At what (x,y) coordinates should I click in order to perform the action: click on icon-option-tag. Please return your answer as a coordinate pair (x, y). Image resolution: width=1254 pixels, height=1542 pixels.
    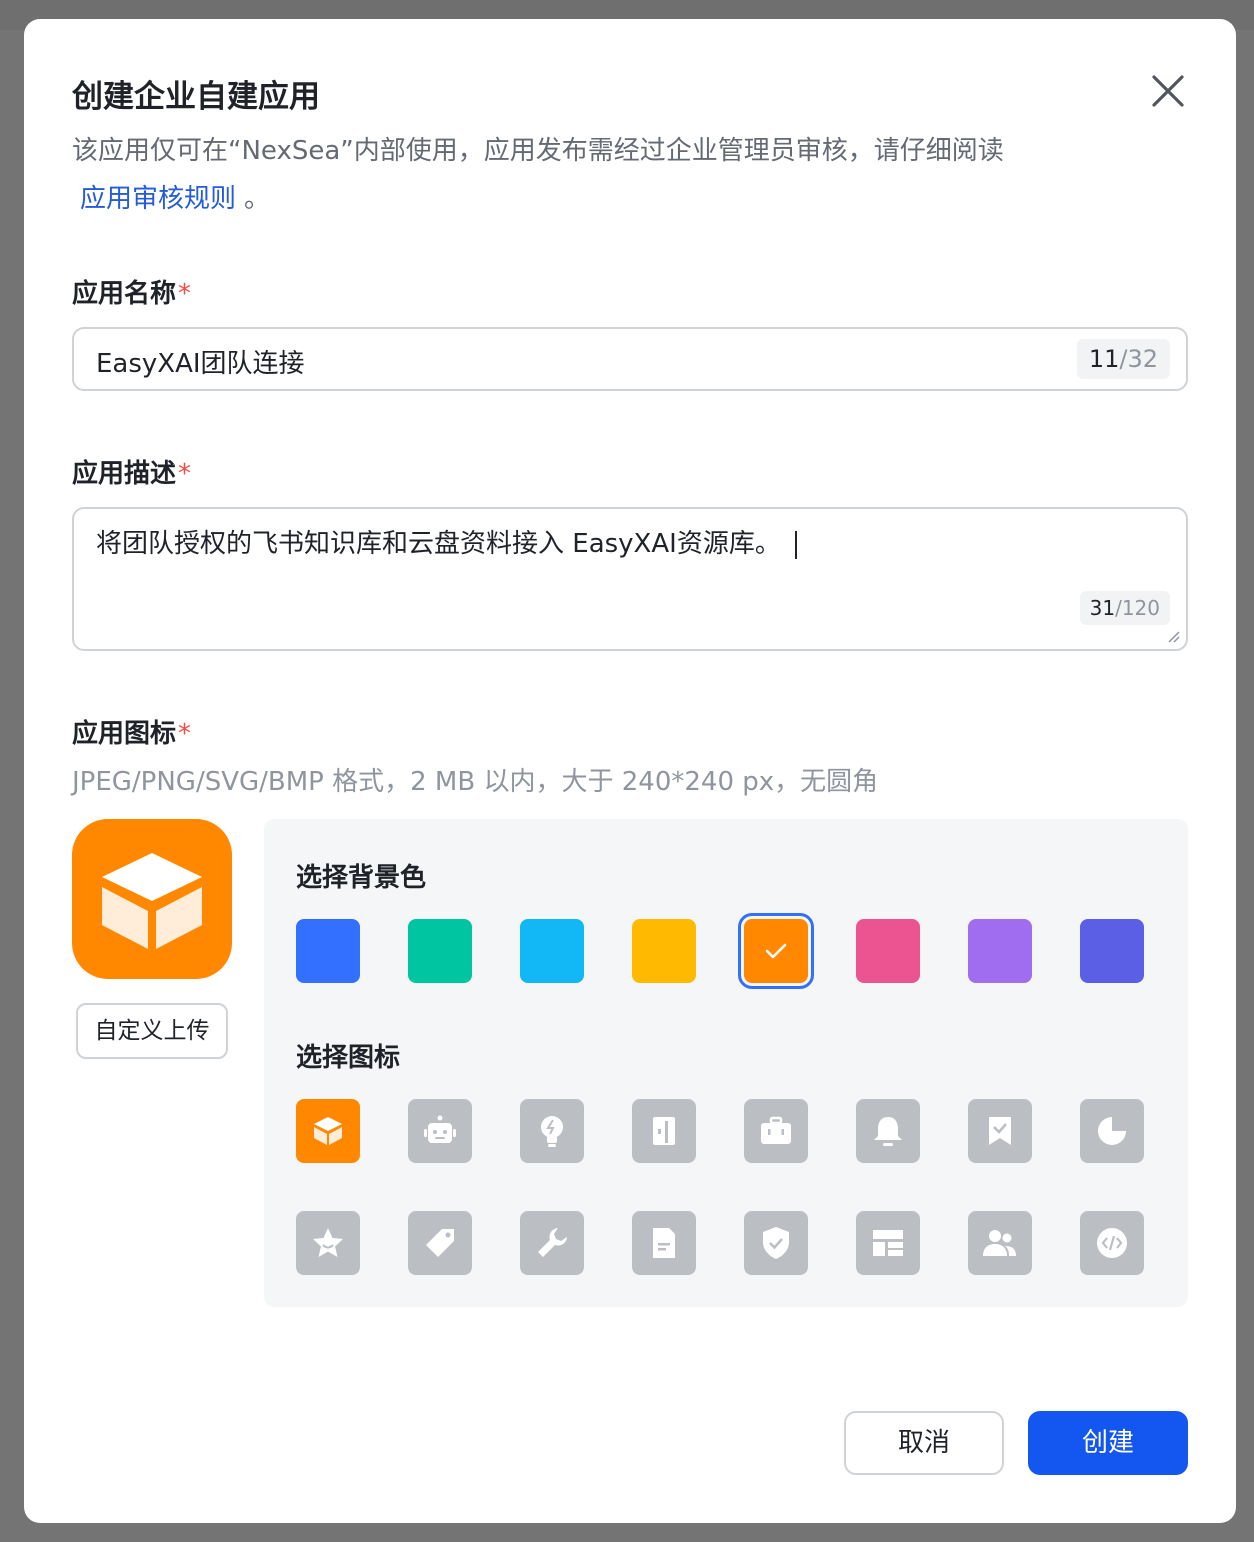
    Looking at the image, I should click on (440, 1243).